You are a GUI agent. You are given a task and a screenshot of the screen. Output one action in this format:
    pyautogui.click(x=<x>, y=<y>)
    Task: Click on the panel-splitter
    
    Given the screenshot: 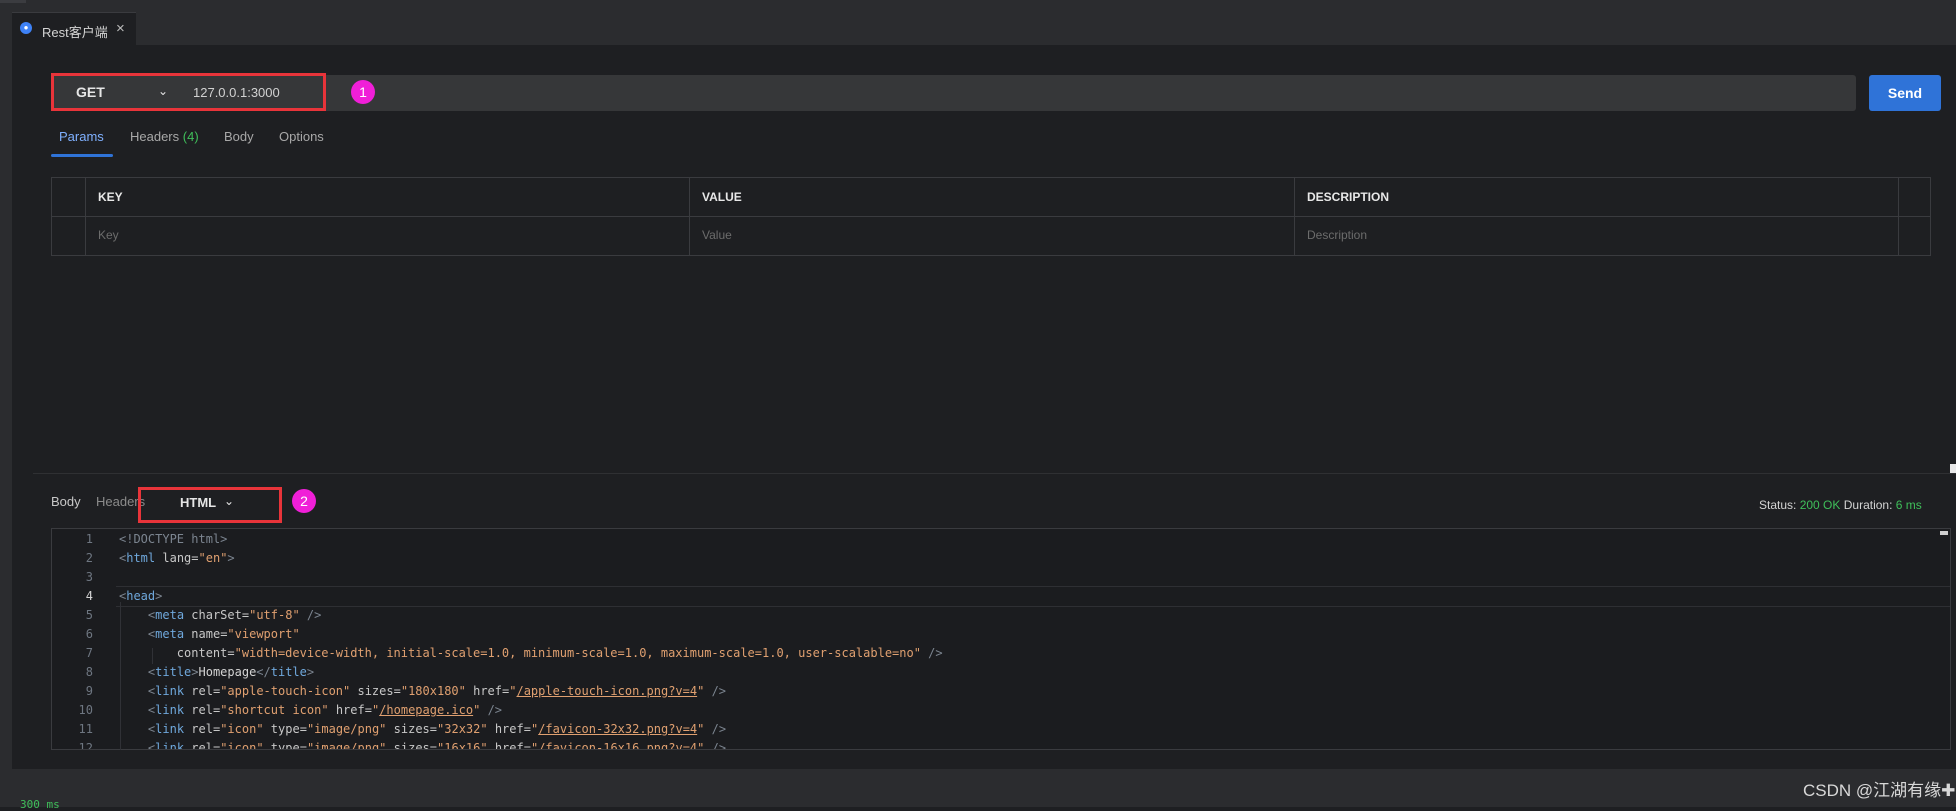 What is the action you would take?
    pyautogui.click(x=994, y=473)
    